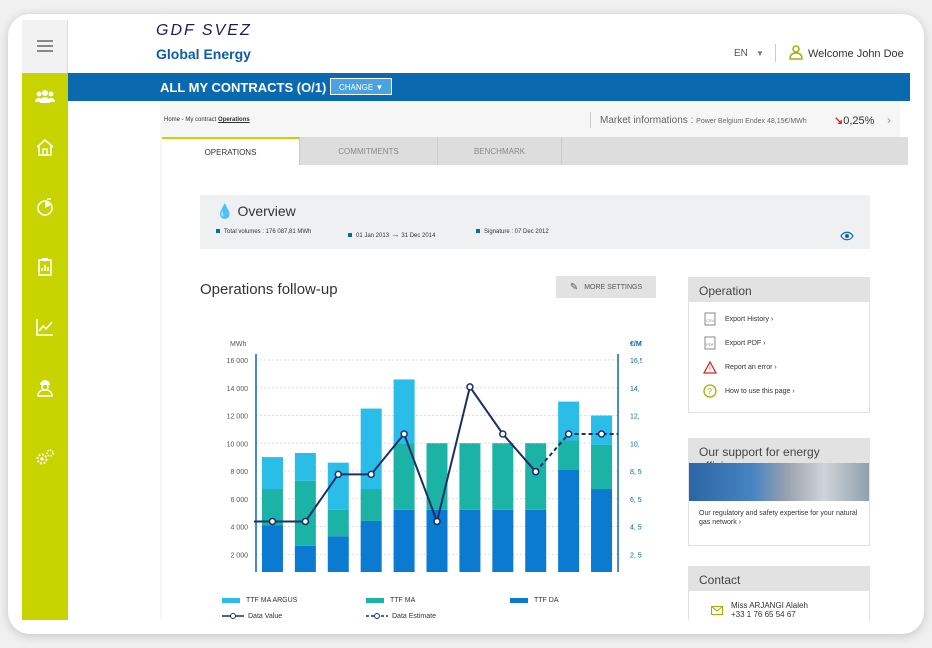  I want to click on y-axis-left-label: MWh, so click(238, 344).